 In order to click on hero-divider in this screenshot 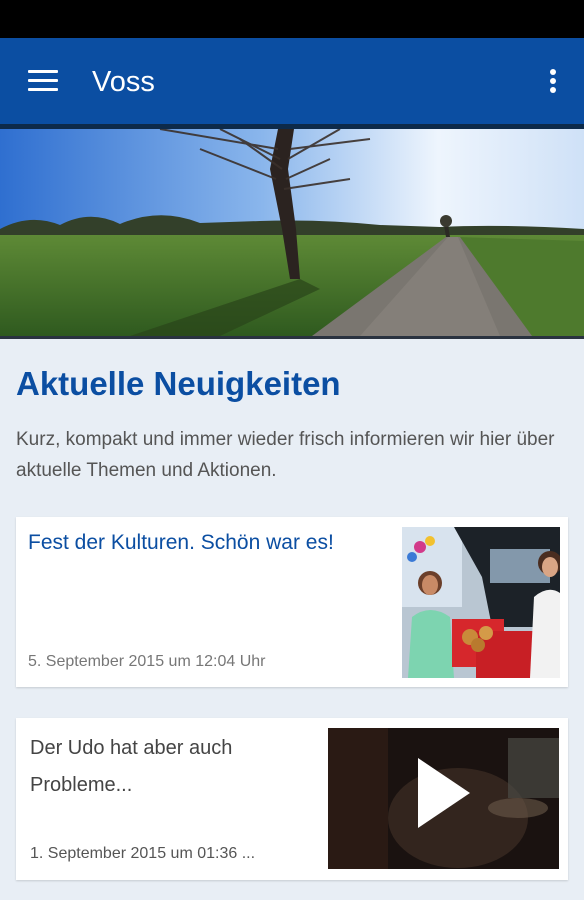, I will do `click(292, 337)`.